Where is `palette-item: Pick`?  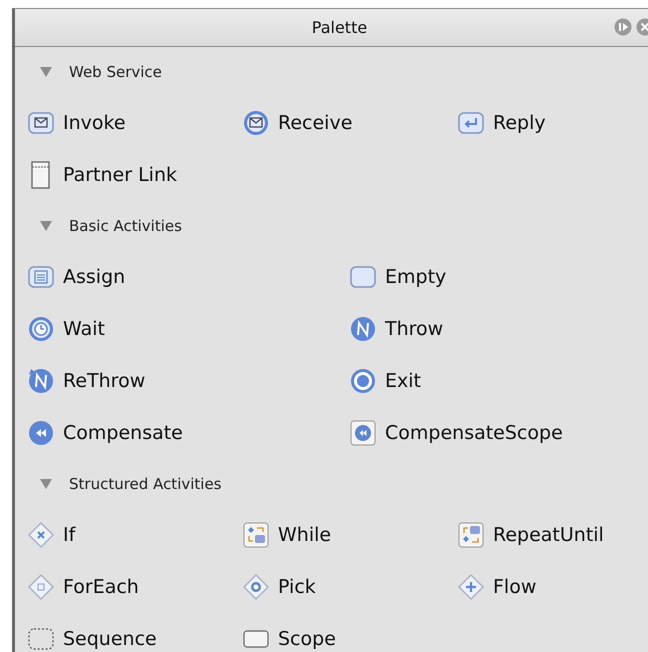
palette-item: Pick is located at coordinates (349, 587).